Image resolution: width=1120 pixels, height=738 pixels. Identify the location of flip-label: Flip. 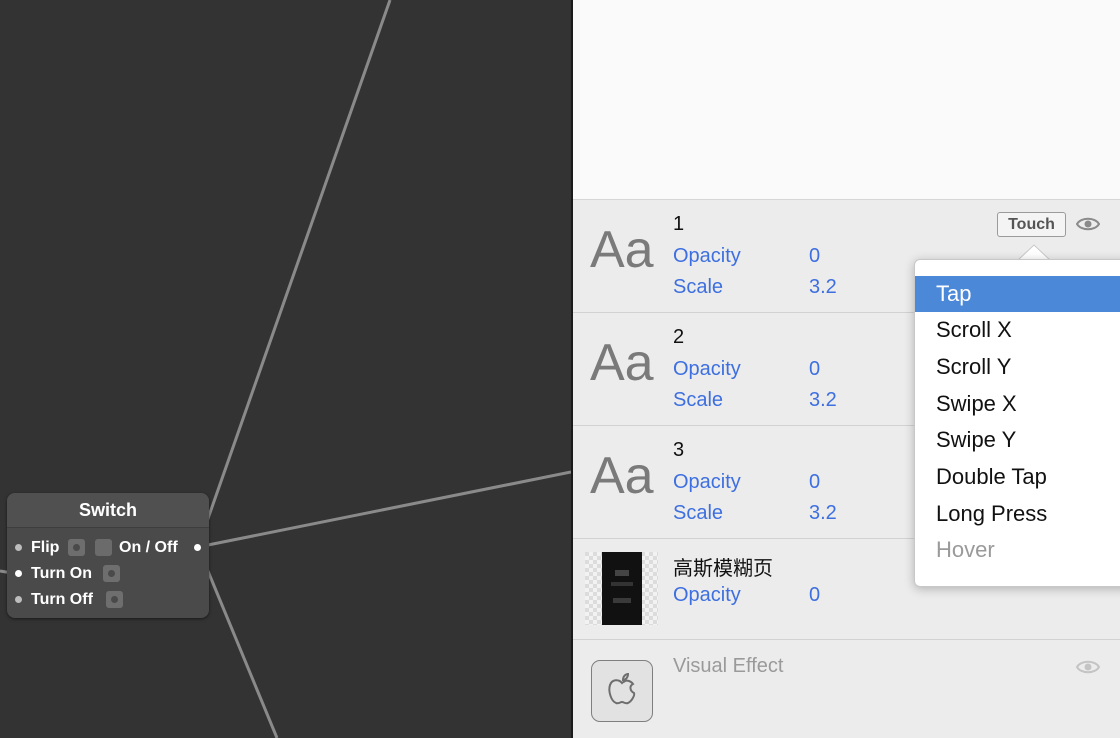
(45, 547).